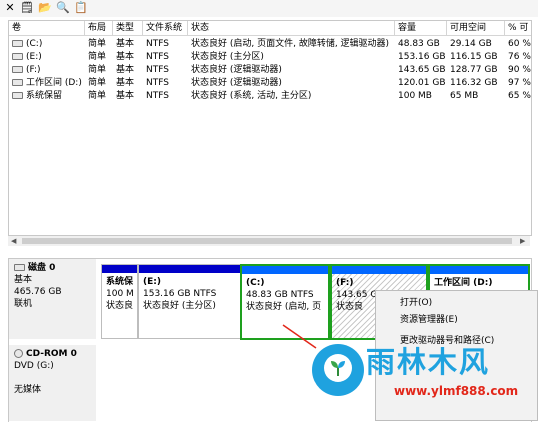 The image size is (538, 422). What do you see at coordinates (474, 83) in the screenshot?
I see `free-space-cell: 116.32 GB` at bounding box center [474, 83].